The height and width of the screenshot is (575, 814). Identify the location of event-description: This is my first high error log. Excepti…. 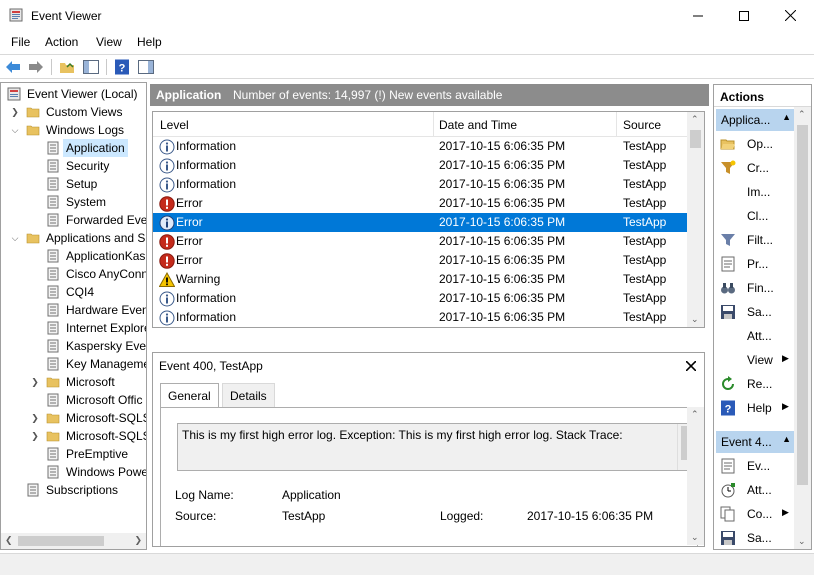
(436, 447).